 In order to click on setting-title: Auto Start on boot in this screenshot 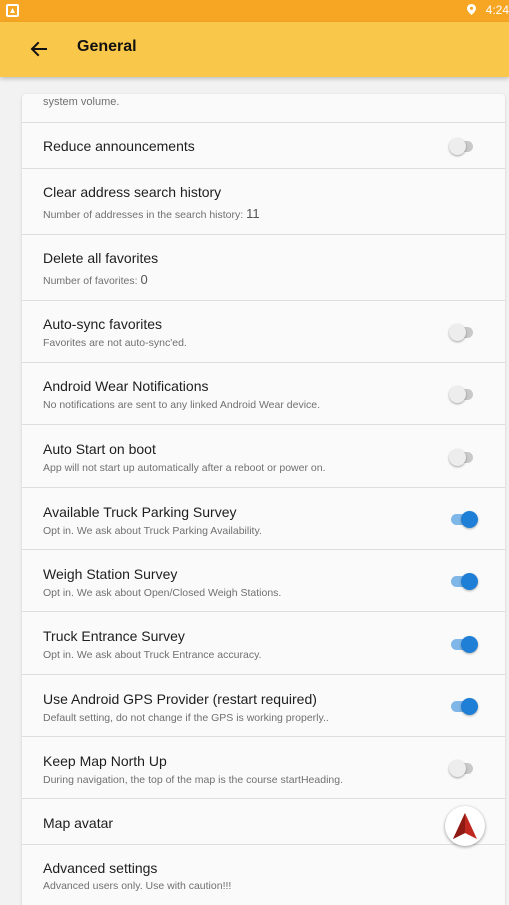, I will do `click(99, 449)`.